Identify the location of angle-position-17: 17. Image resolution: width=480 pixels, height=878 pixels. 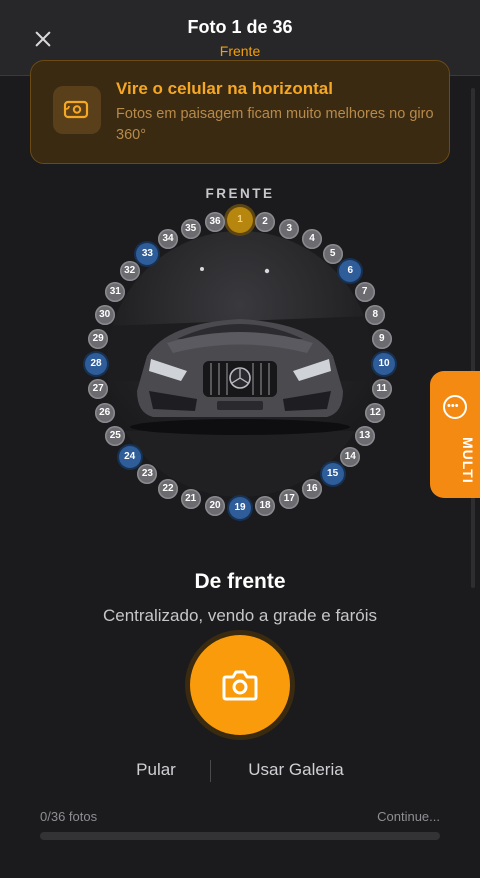
(289, 499).